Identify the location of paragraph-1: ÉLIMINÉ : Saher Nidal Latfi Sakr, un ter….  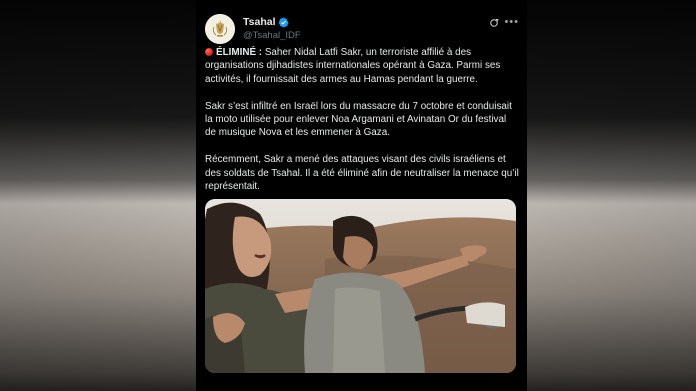
(362, 66).